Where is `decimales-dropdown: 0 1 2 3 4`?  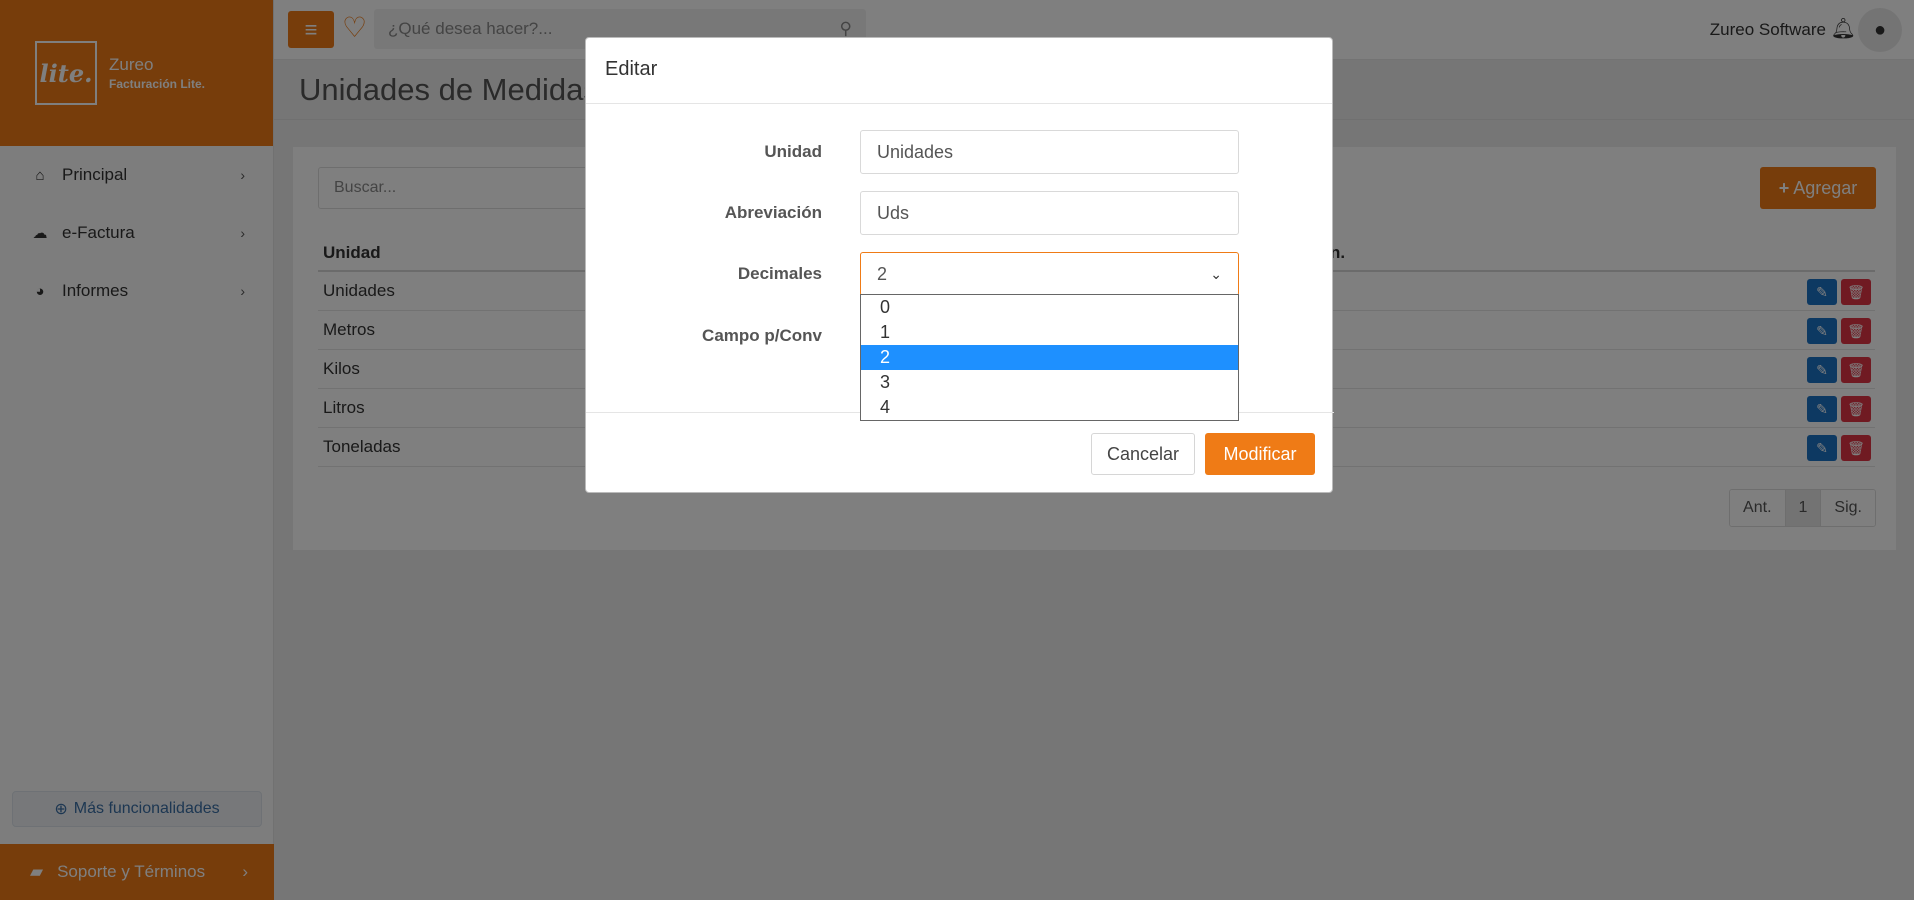
decimales-dropdown: 0 1 2 3 4 is located at coordinates (1049, 357).